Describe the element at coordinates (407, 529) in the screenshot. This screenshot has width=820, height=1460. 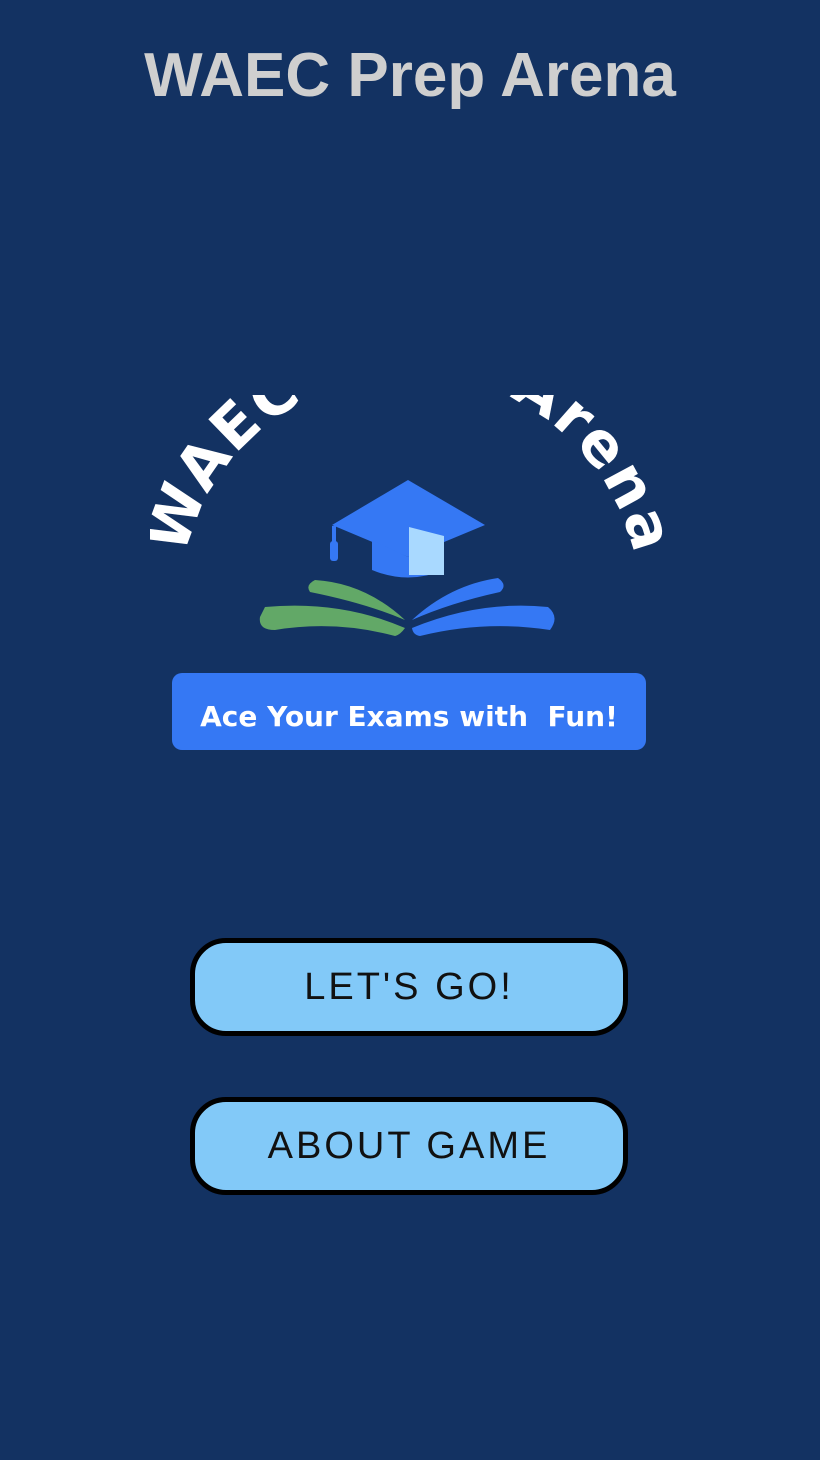
I see `graduation-cap-icon` at that location.